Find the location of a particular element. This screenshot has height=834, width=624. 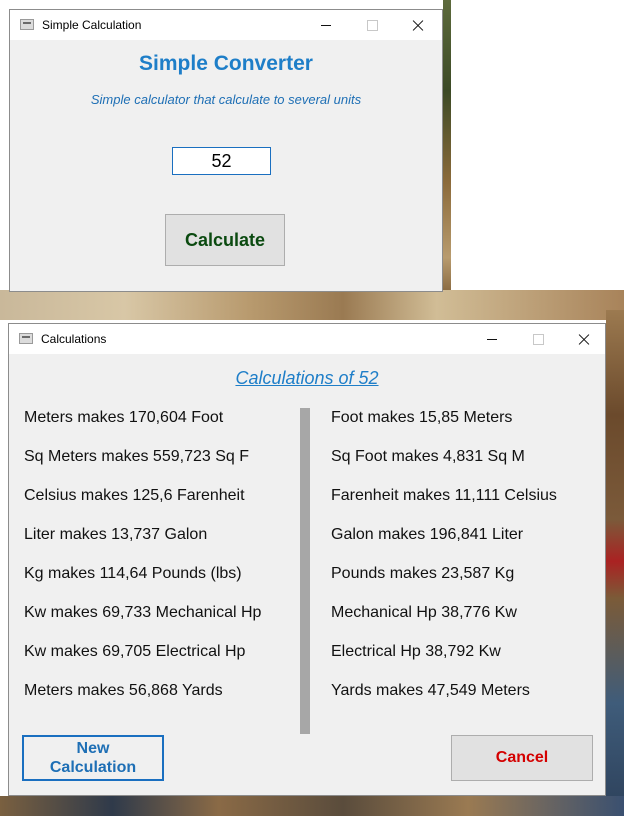

number-input is located at coordinates (221, 161).